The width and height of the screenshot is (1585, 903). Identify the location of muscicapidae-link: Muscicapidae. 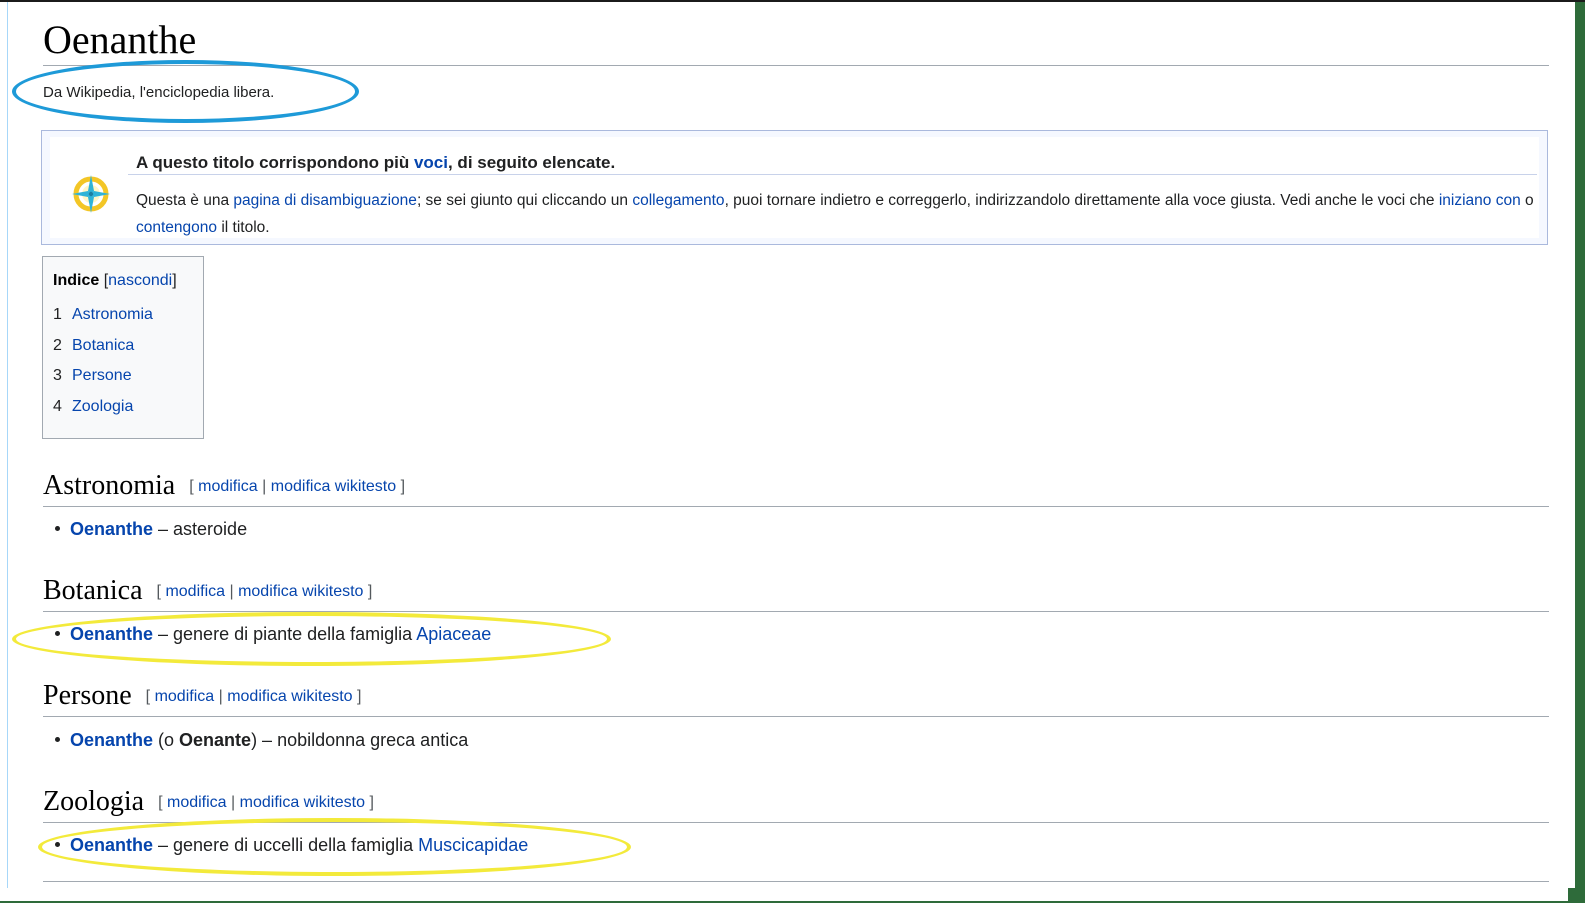
(473, 845).